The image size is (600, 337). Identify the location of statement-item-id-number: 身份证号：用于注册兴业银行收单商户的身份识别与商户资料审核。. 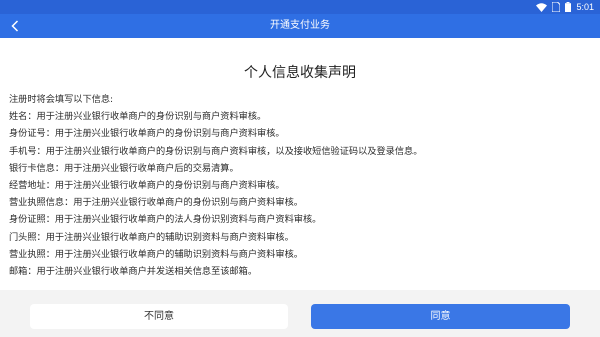
(147, 134).